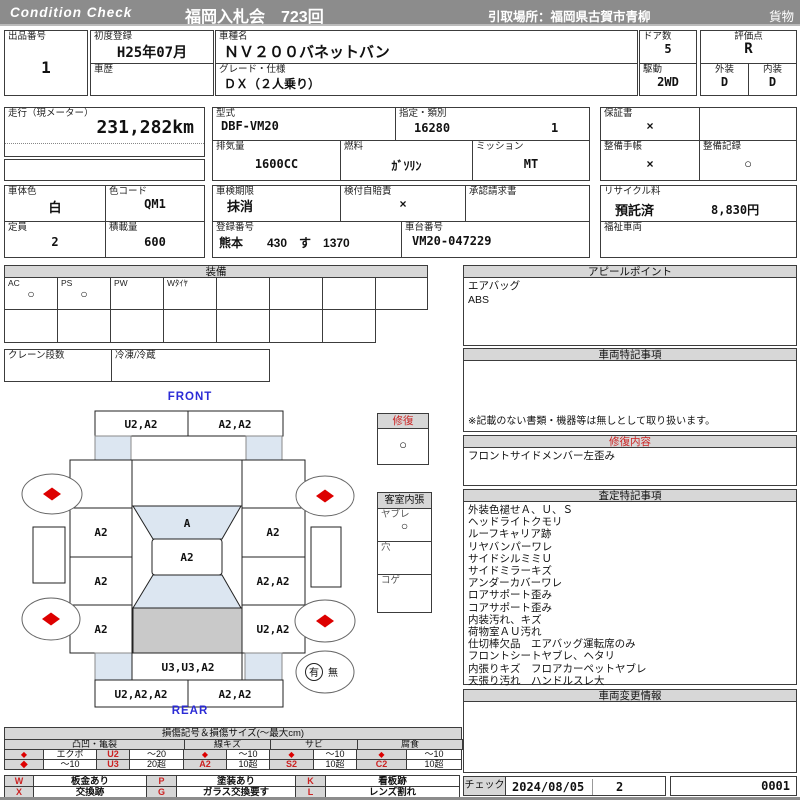 Image resolution: width=800 pixels, height=800 pixels. I want to click on check-label: チェック, so click(484, 785).